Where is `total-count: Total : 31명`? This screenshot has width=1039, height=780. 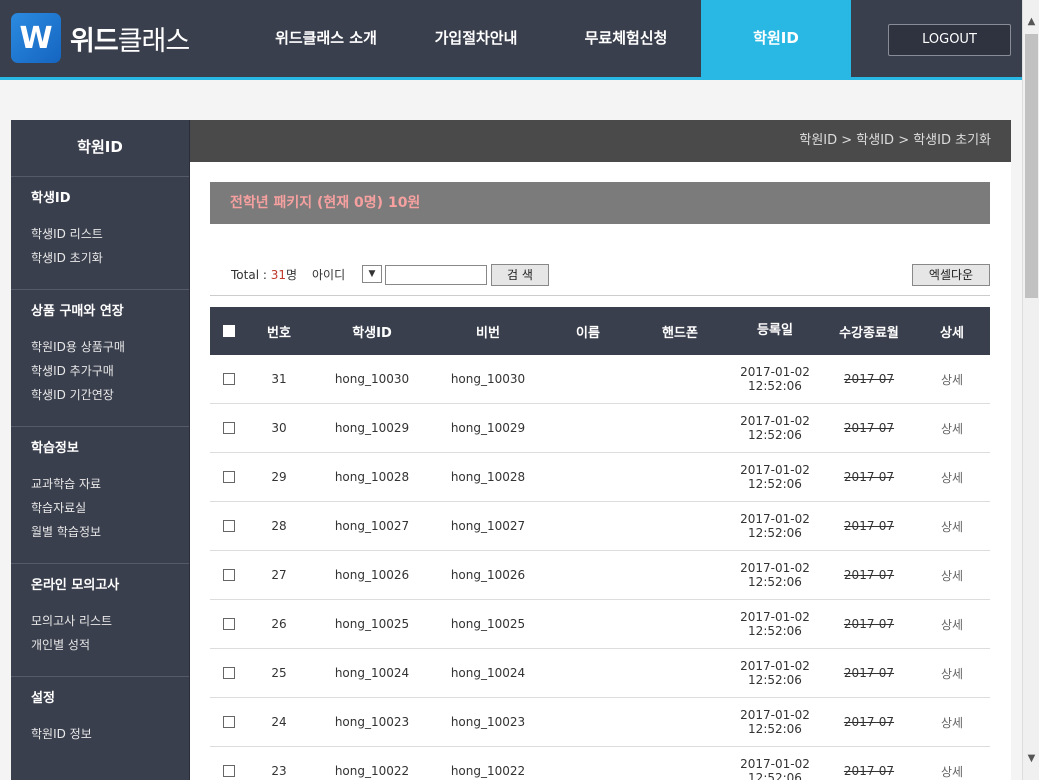
total-count: Total : 31명 is located at coordinates (264, 274).